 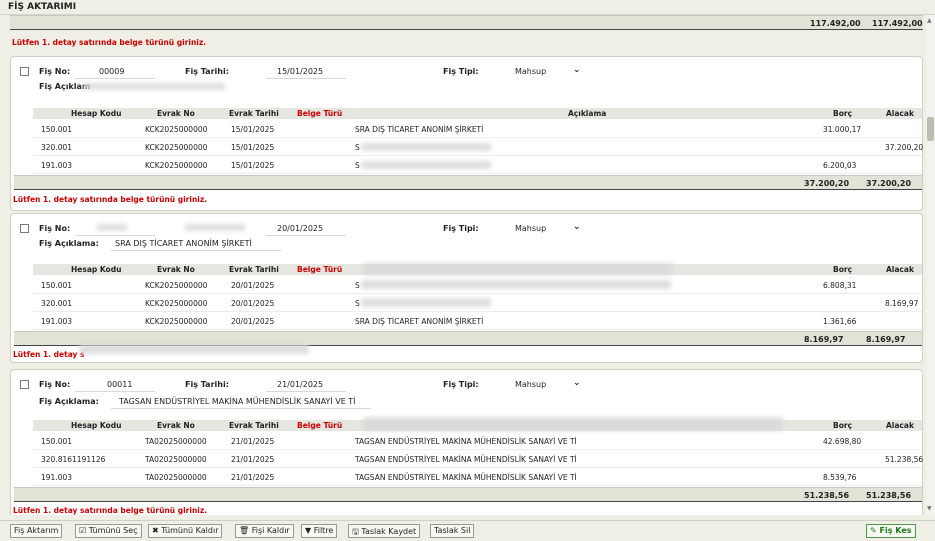 I want to click on hesap-kodu: 191.003, so click(x=57, y=477).